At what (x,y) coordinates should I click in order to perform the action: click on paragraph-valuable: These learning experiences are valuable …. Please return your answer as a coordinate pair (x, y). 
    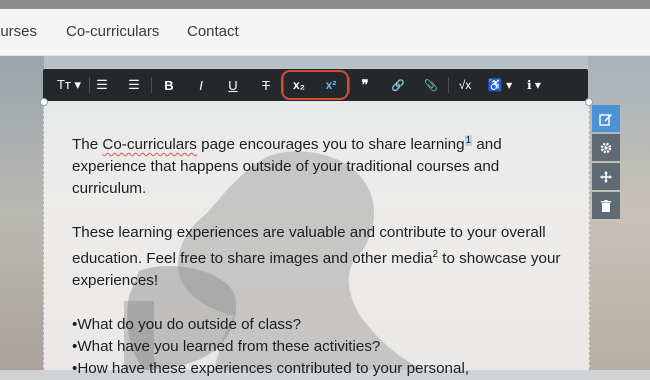
    Looking at the image, I should click on (322, 257).